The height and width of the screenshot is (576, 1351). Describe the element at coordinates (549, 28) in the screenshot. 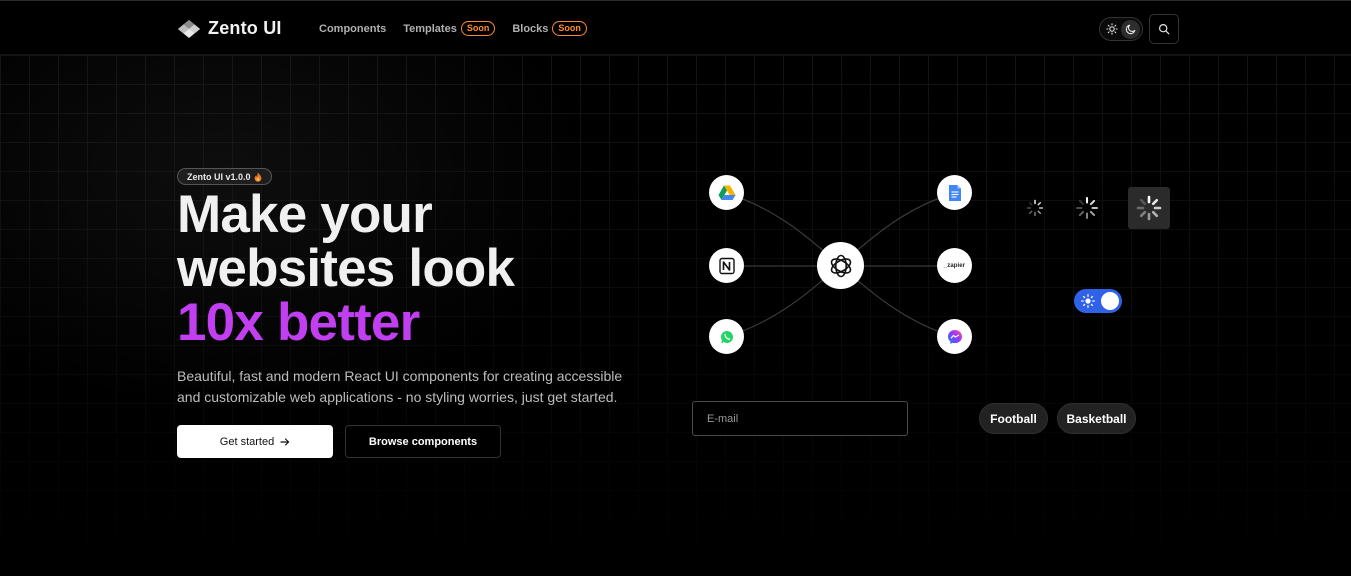

I see `nav-item-blocks: Blocks Soon` at that location.